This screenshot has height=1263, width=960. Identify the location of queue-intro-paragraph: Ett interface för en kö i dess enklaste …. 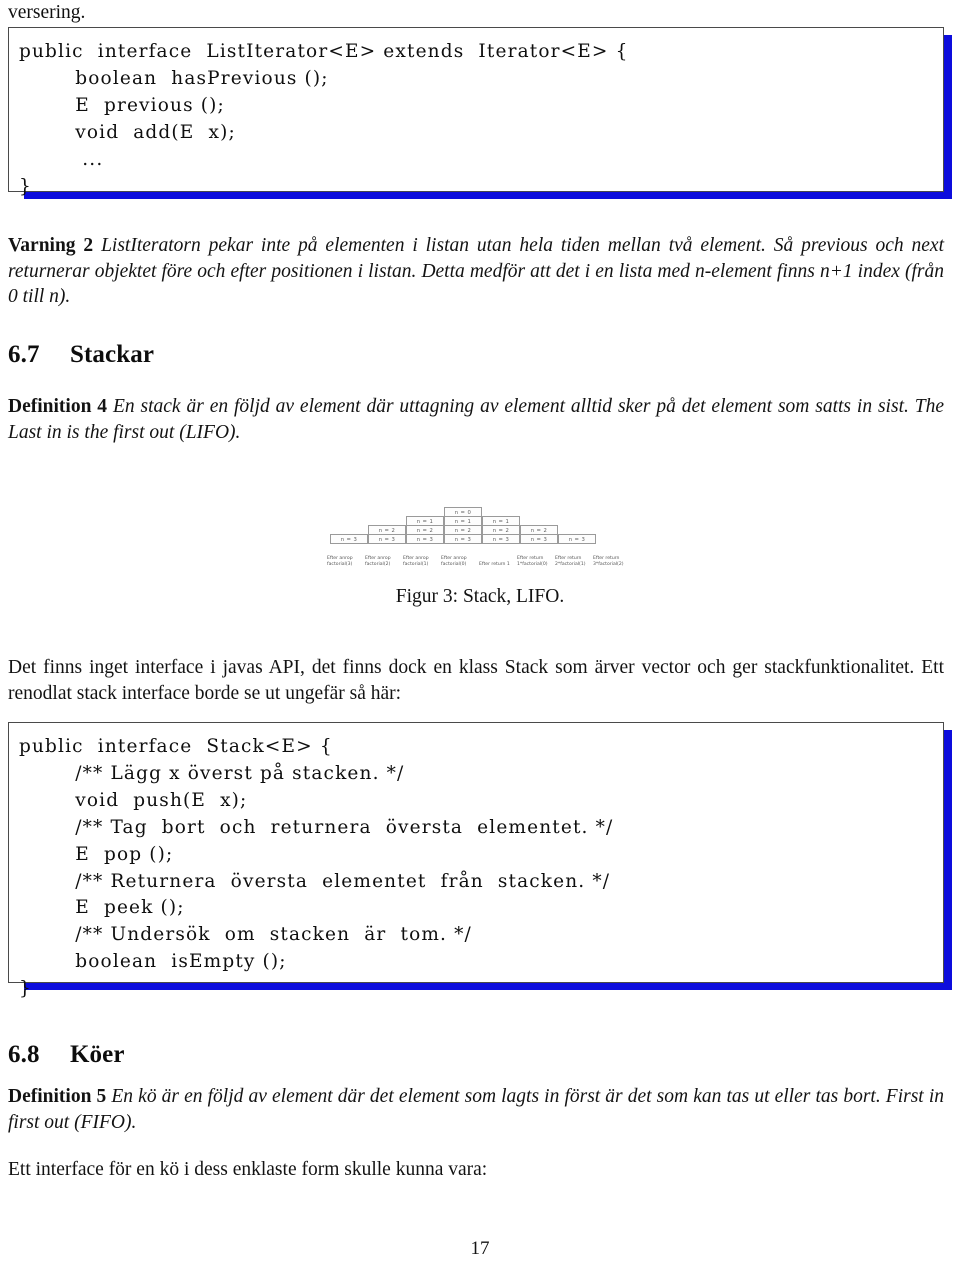
(476, 1170).